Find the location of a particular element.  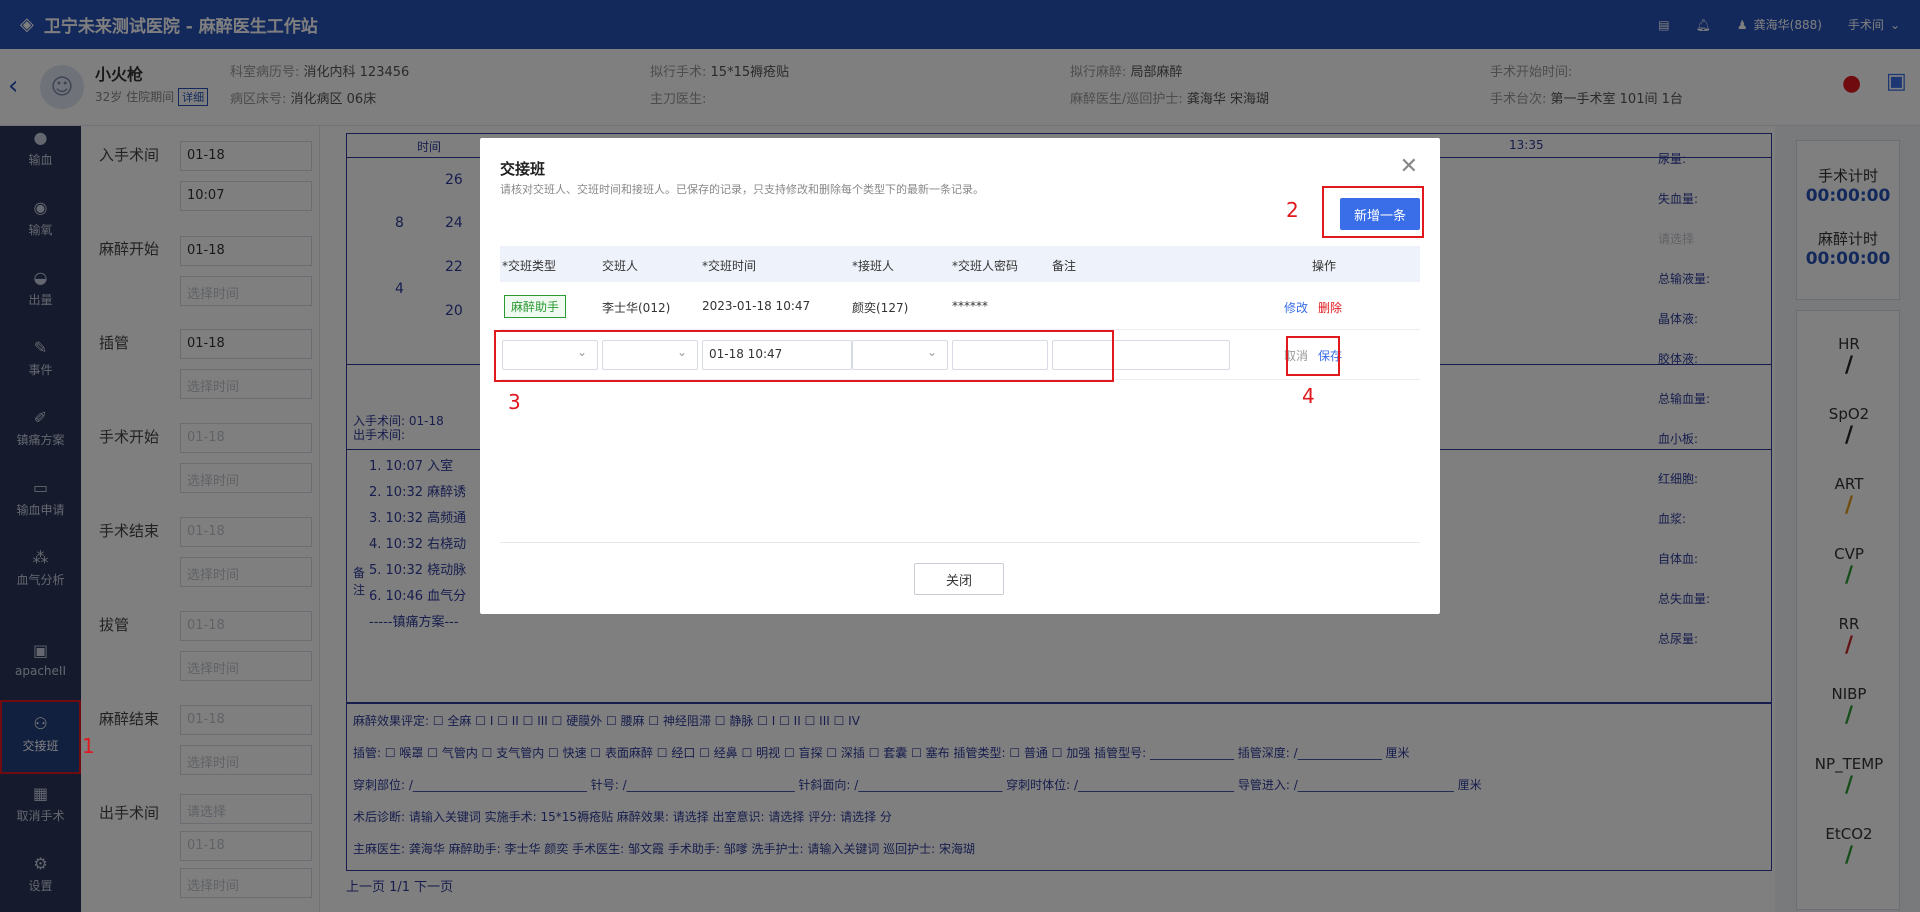

column-header: *接班人 is located at coordinates (873, 266).